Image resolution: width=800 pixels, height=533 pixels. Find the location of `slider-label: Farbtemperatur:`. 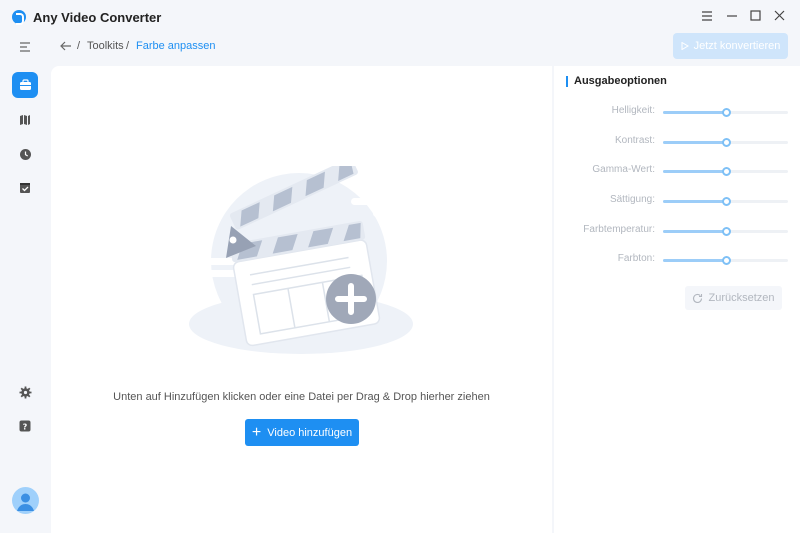

slider-label: Farbtemperatur: is located at coordinates (619, 229).